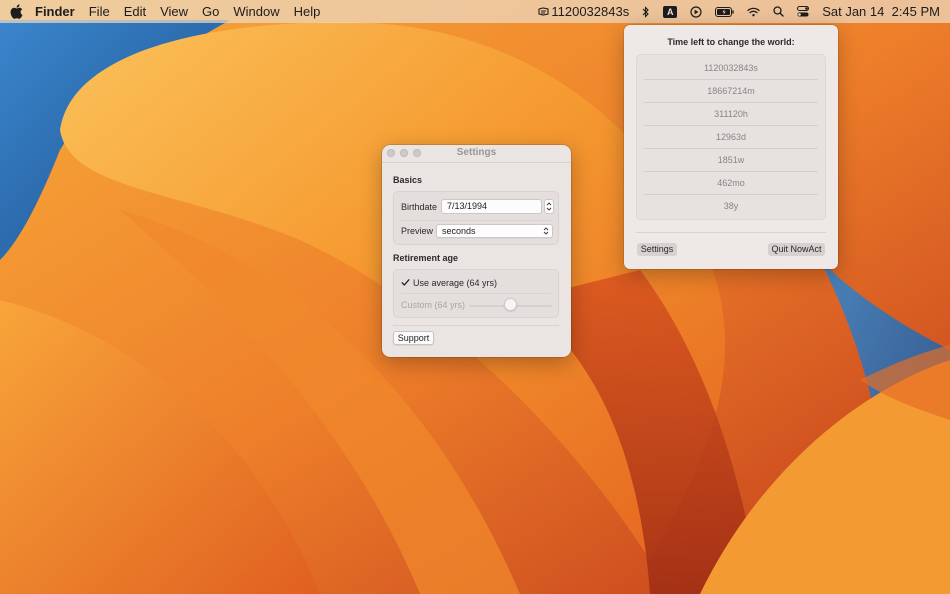 This screenshot has height=594, width=950. I want to click on search-icon, so click(778, 11).